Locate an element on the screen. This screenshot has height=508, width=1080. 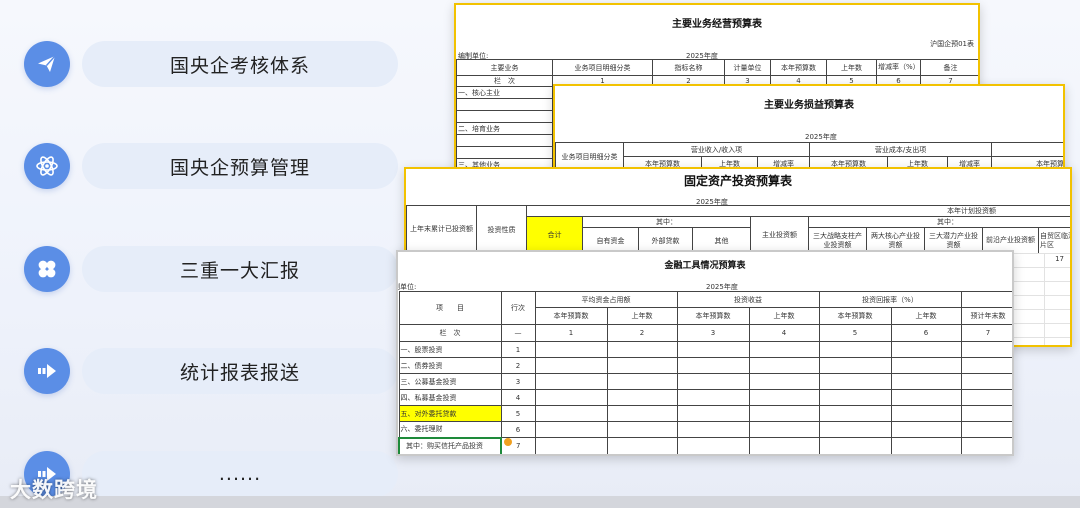
header-cell: 上年数 is located at coordinates (851, 67).